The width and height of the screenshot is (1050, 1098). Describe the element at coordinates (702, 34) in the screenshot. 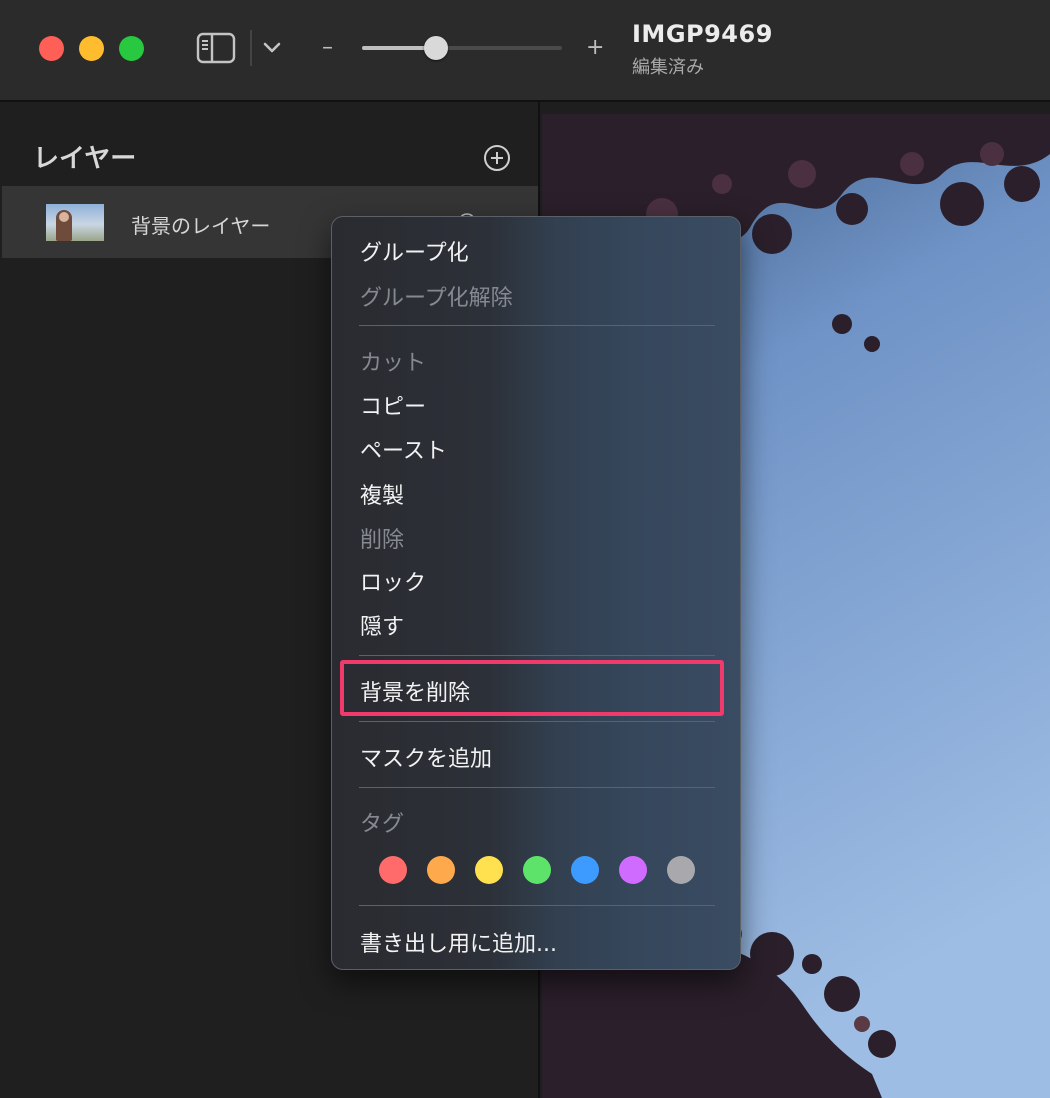

I see `document-title: IMGP9469` at that location.